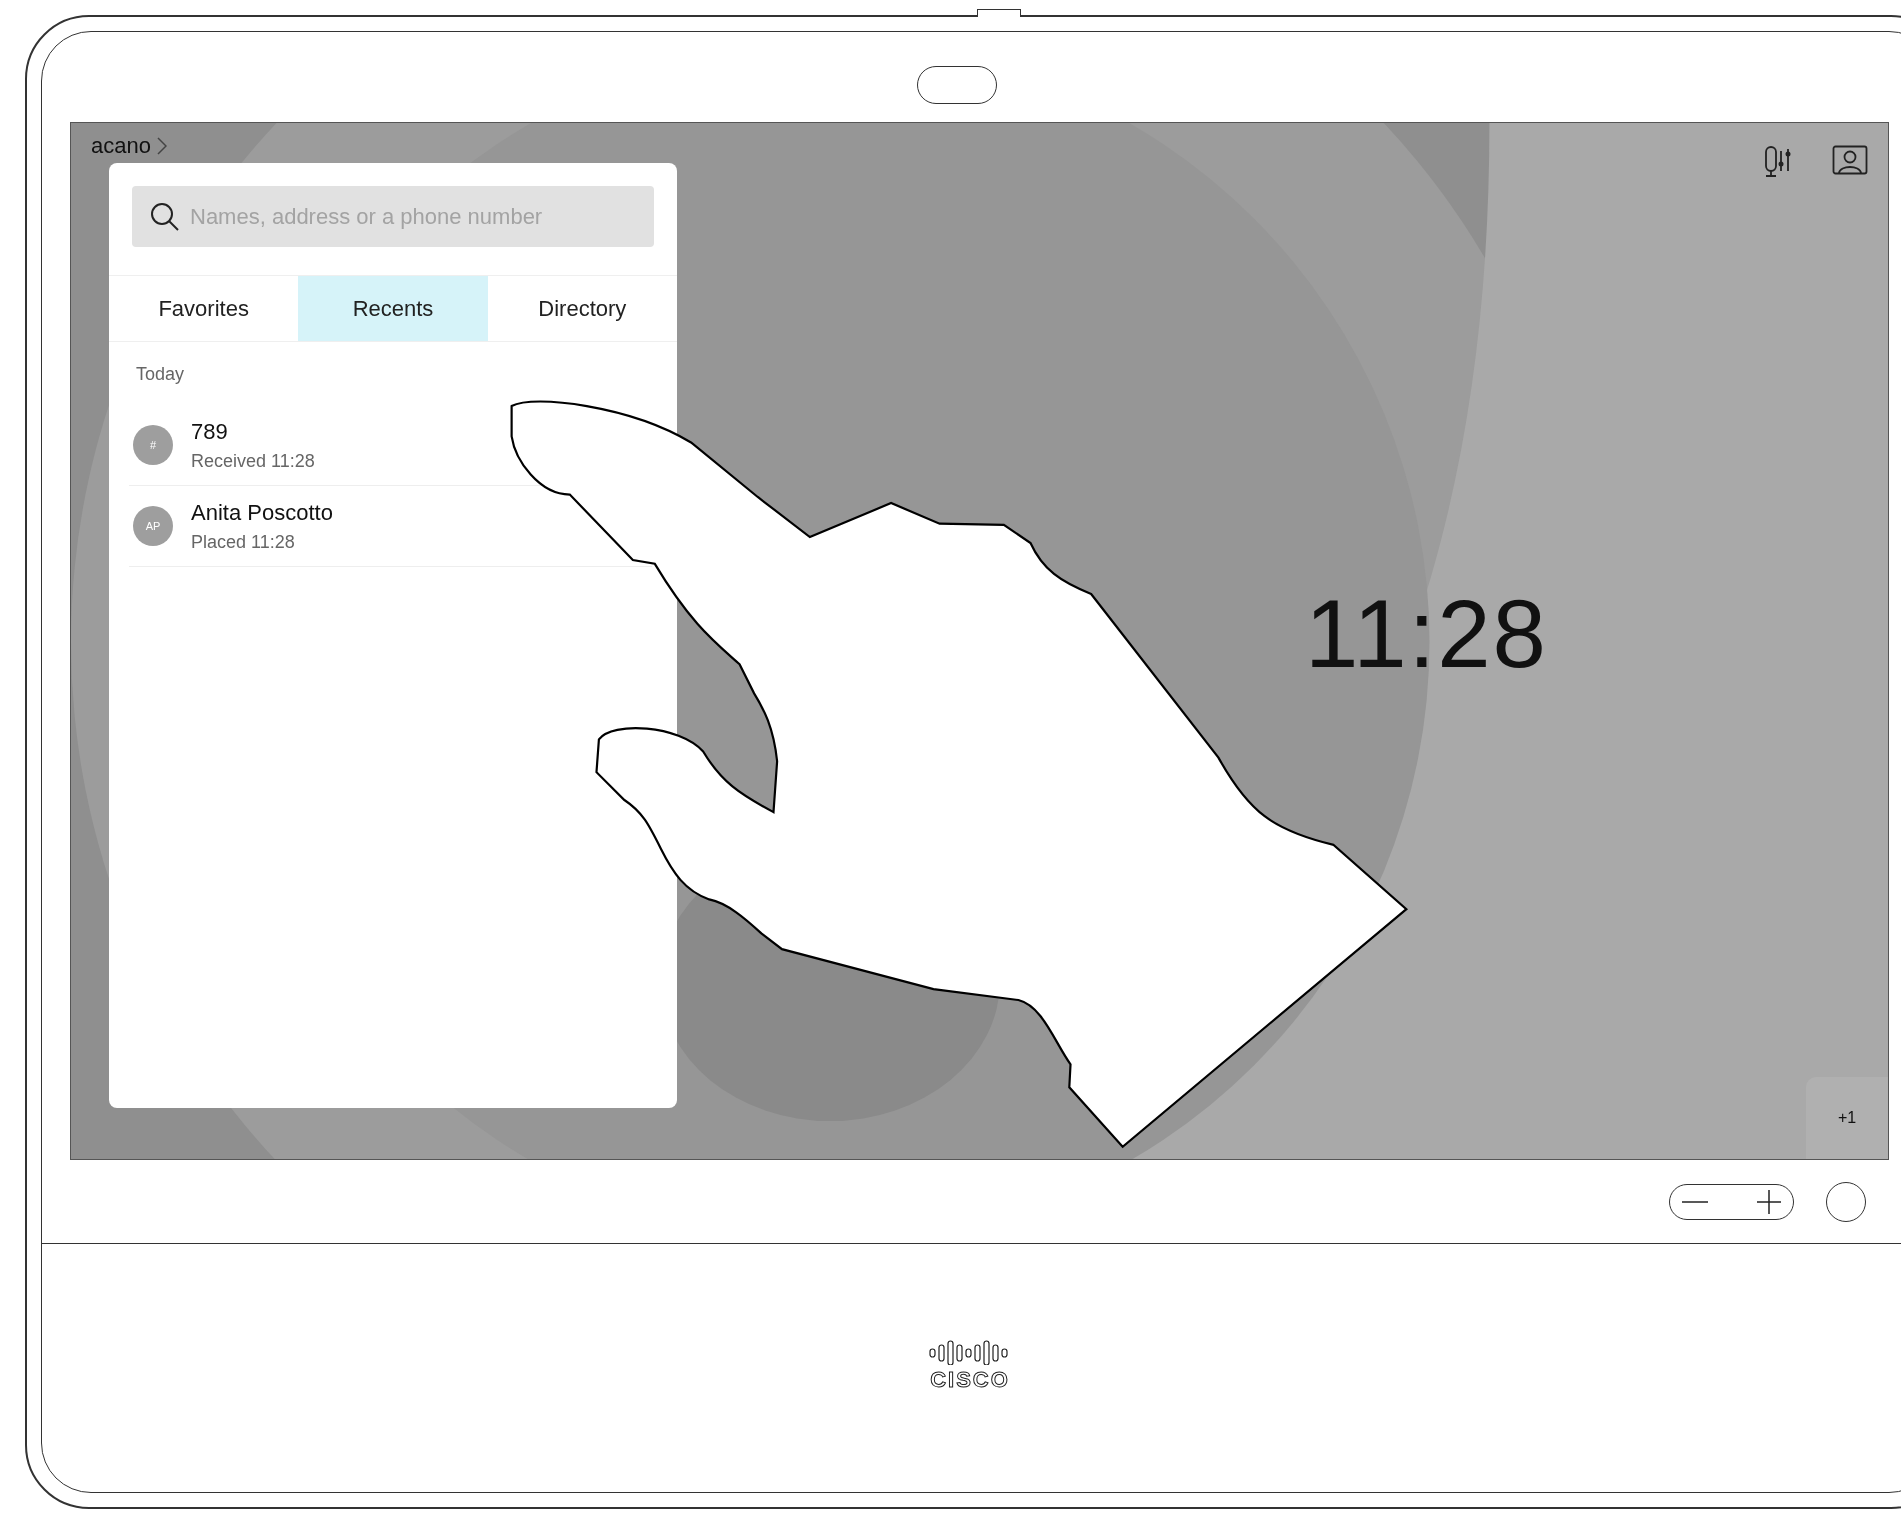 This screenshot has height=1514, width=1901. What do you see at coordinates (121, 146) in the screenshot?
I see `breadcrumb-text: acano` at bounding box center [121, 146].